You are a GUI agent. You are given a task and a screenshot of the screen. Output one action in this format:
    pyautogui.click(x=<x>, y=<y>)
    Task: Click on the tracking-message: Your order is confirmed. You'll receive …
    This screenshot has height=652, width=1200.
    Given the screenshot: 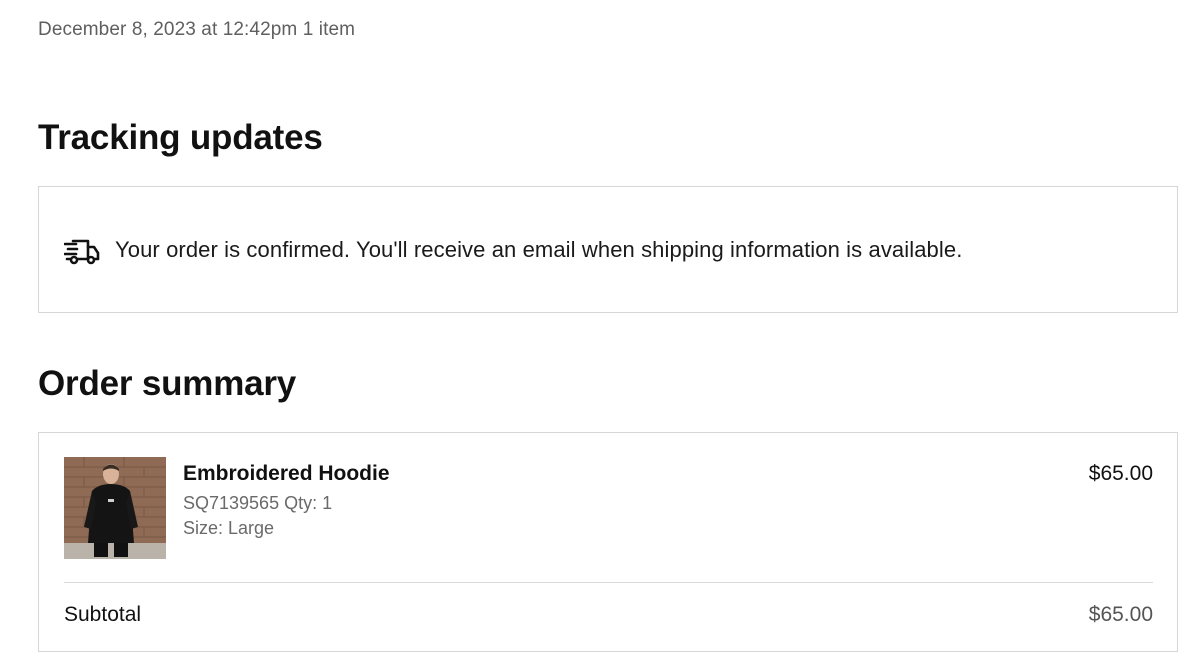 What is the action you would take?
    pyautogui.click(x=539, y=249)
    